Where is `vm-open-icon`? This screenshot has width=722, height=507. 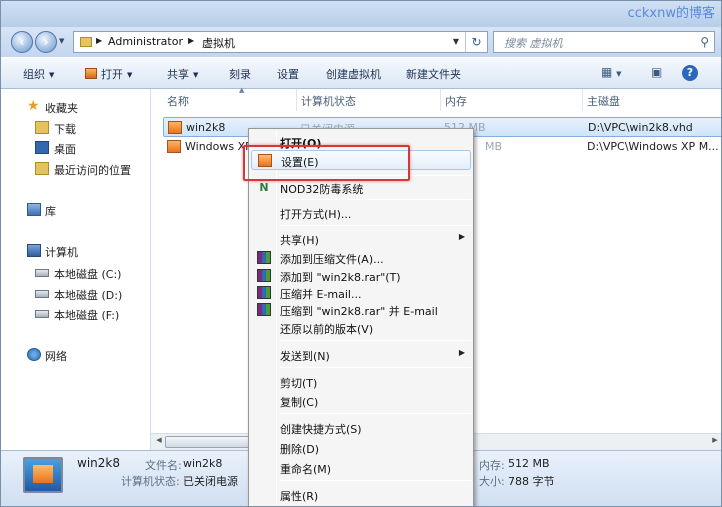 vm-open-icon is located at coordinates (91, 73).